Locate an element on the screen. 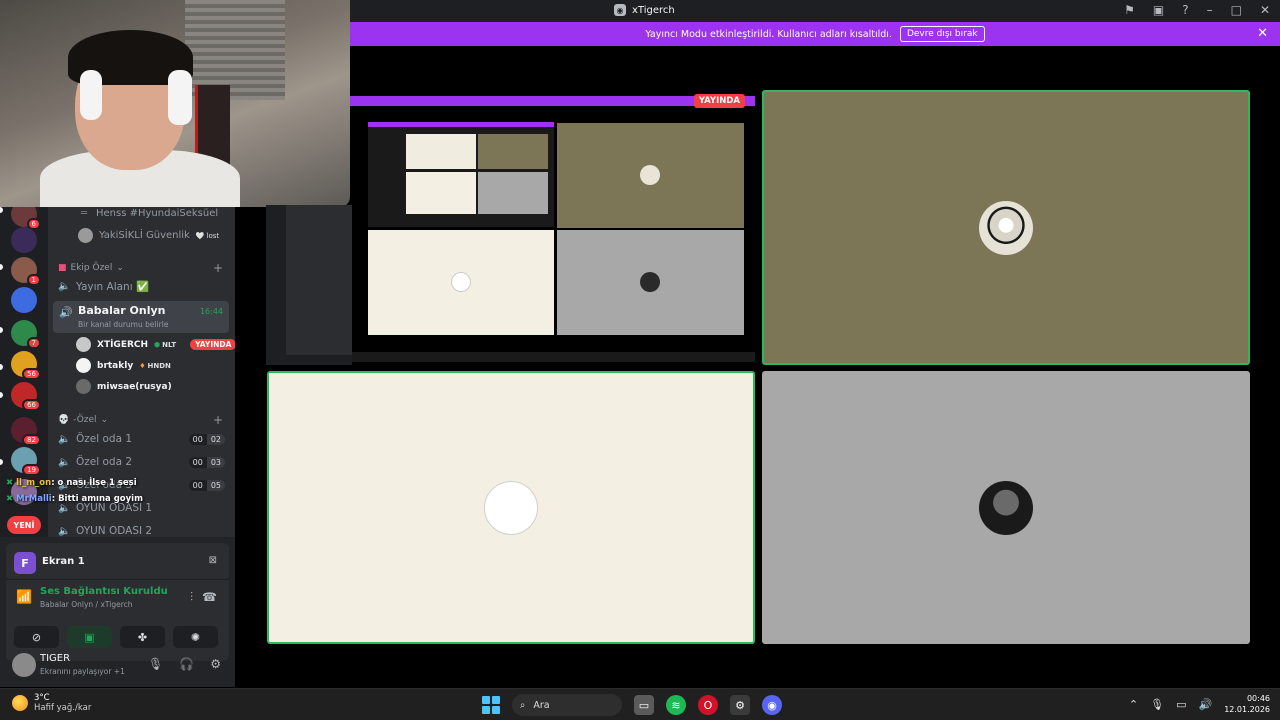 This screenshot has height=720, width=1280. stop-share-icon: ⊠ is located at coordinates (213, 560).